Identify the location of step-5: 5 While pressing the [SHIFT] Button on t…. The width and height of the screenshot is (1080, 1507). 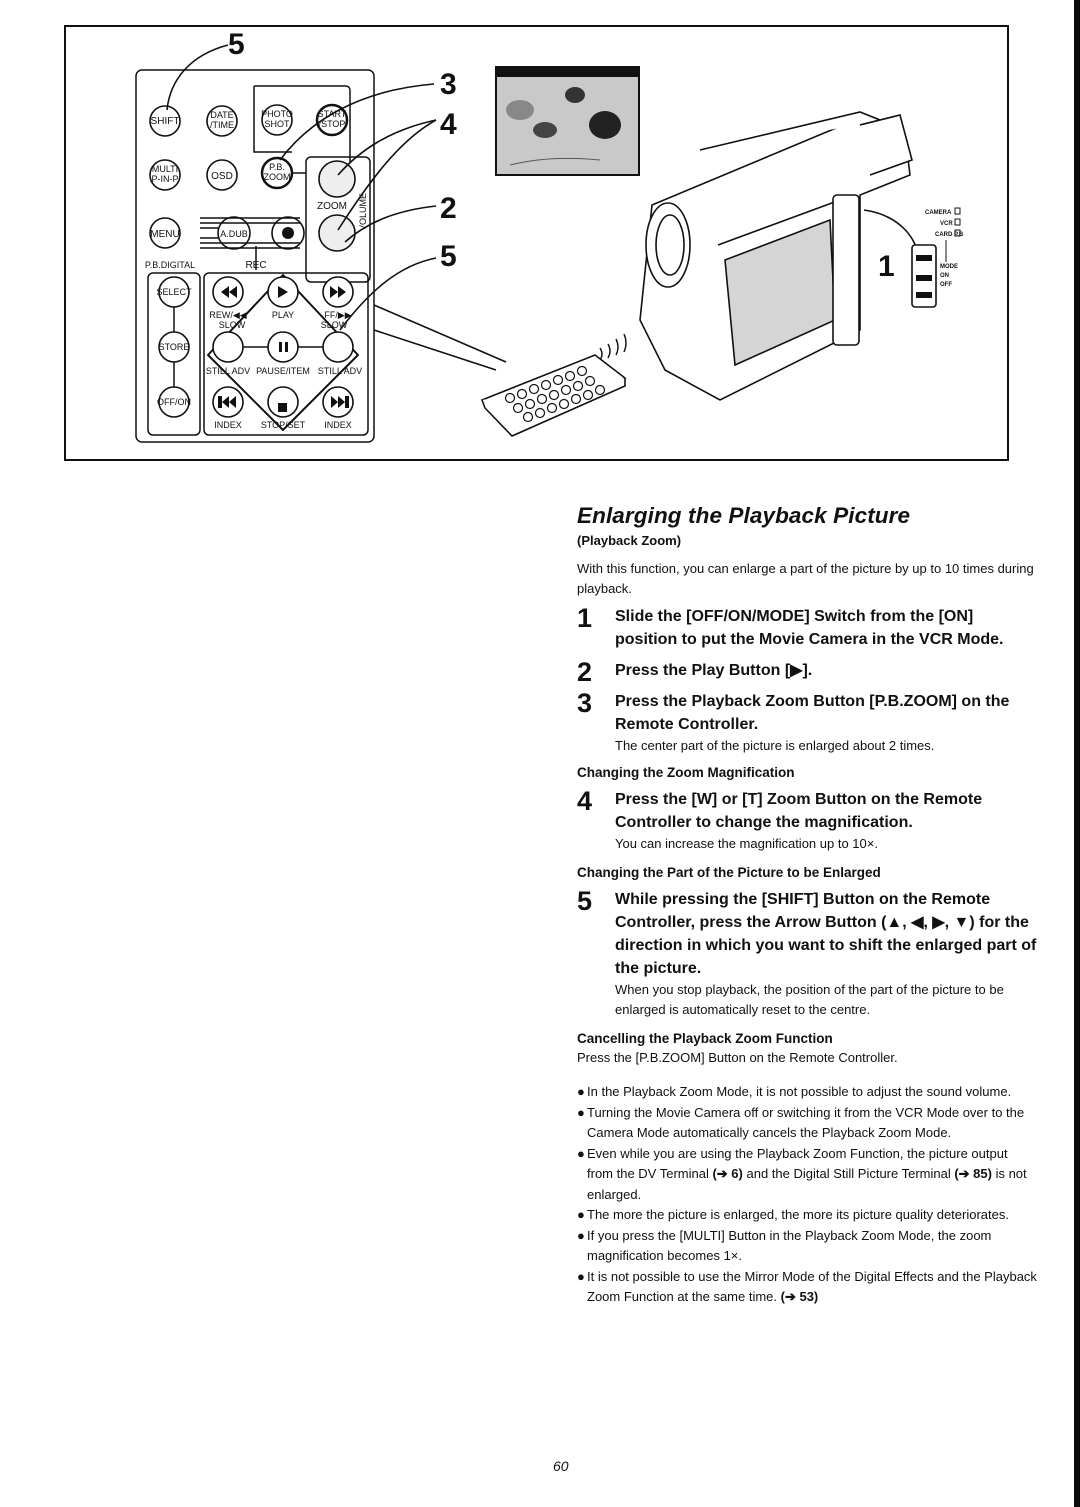
(807, 953).